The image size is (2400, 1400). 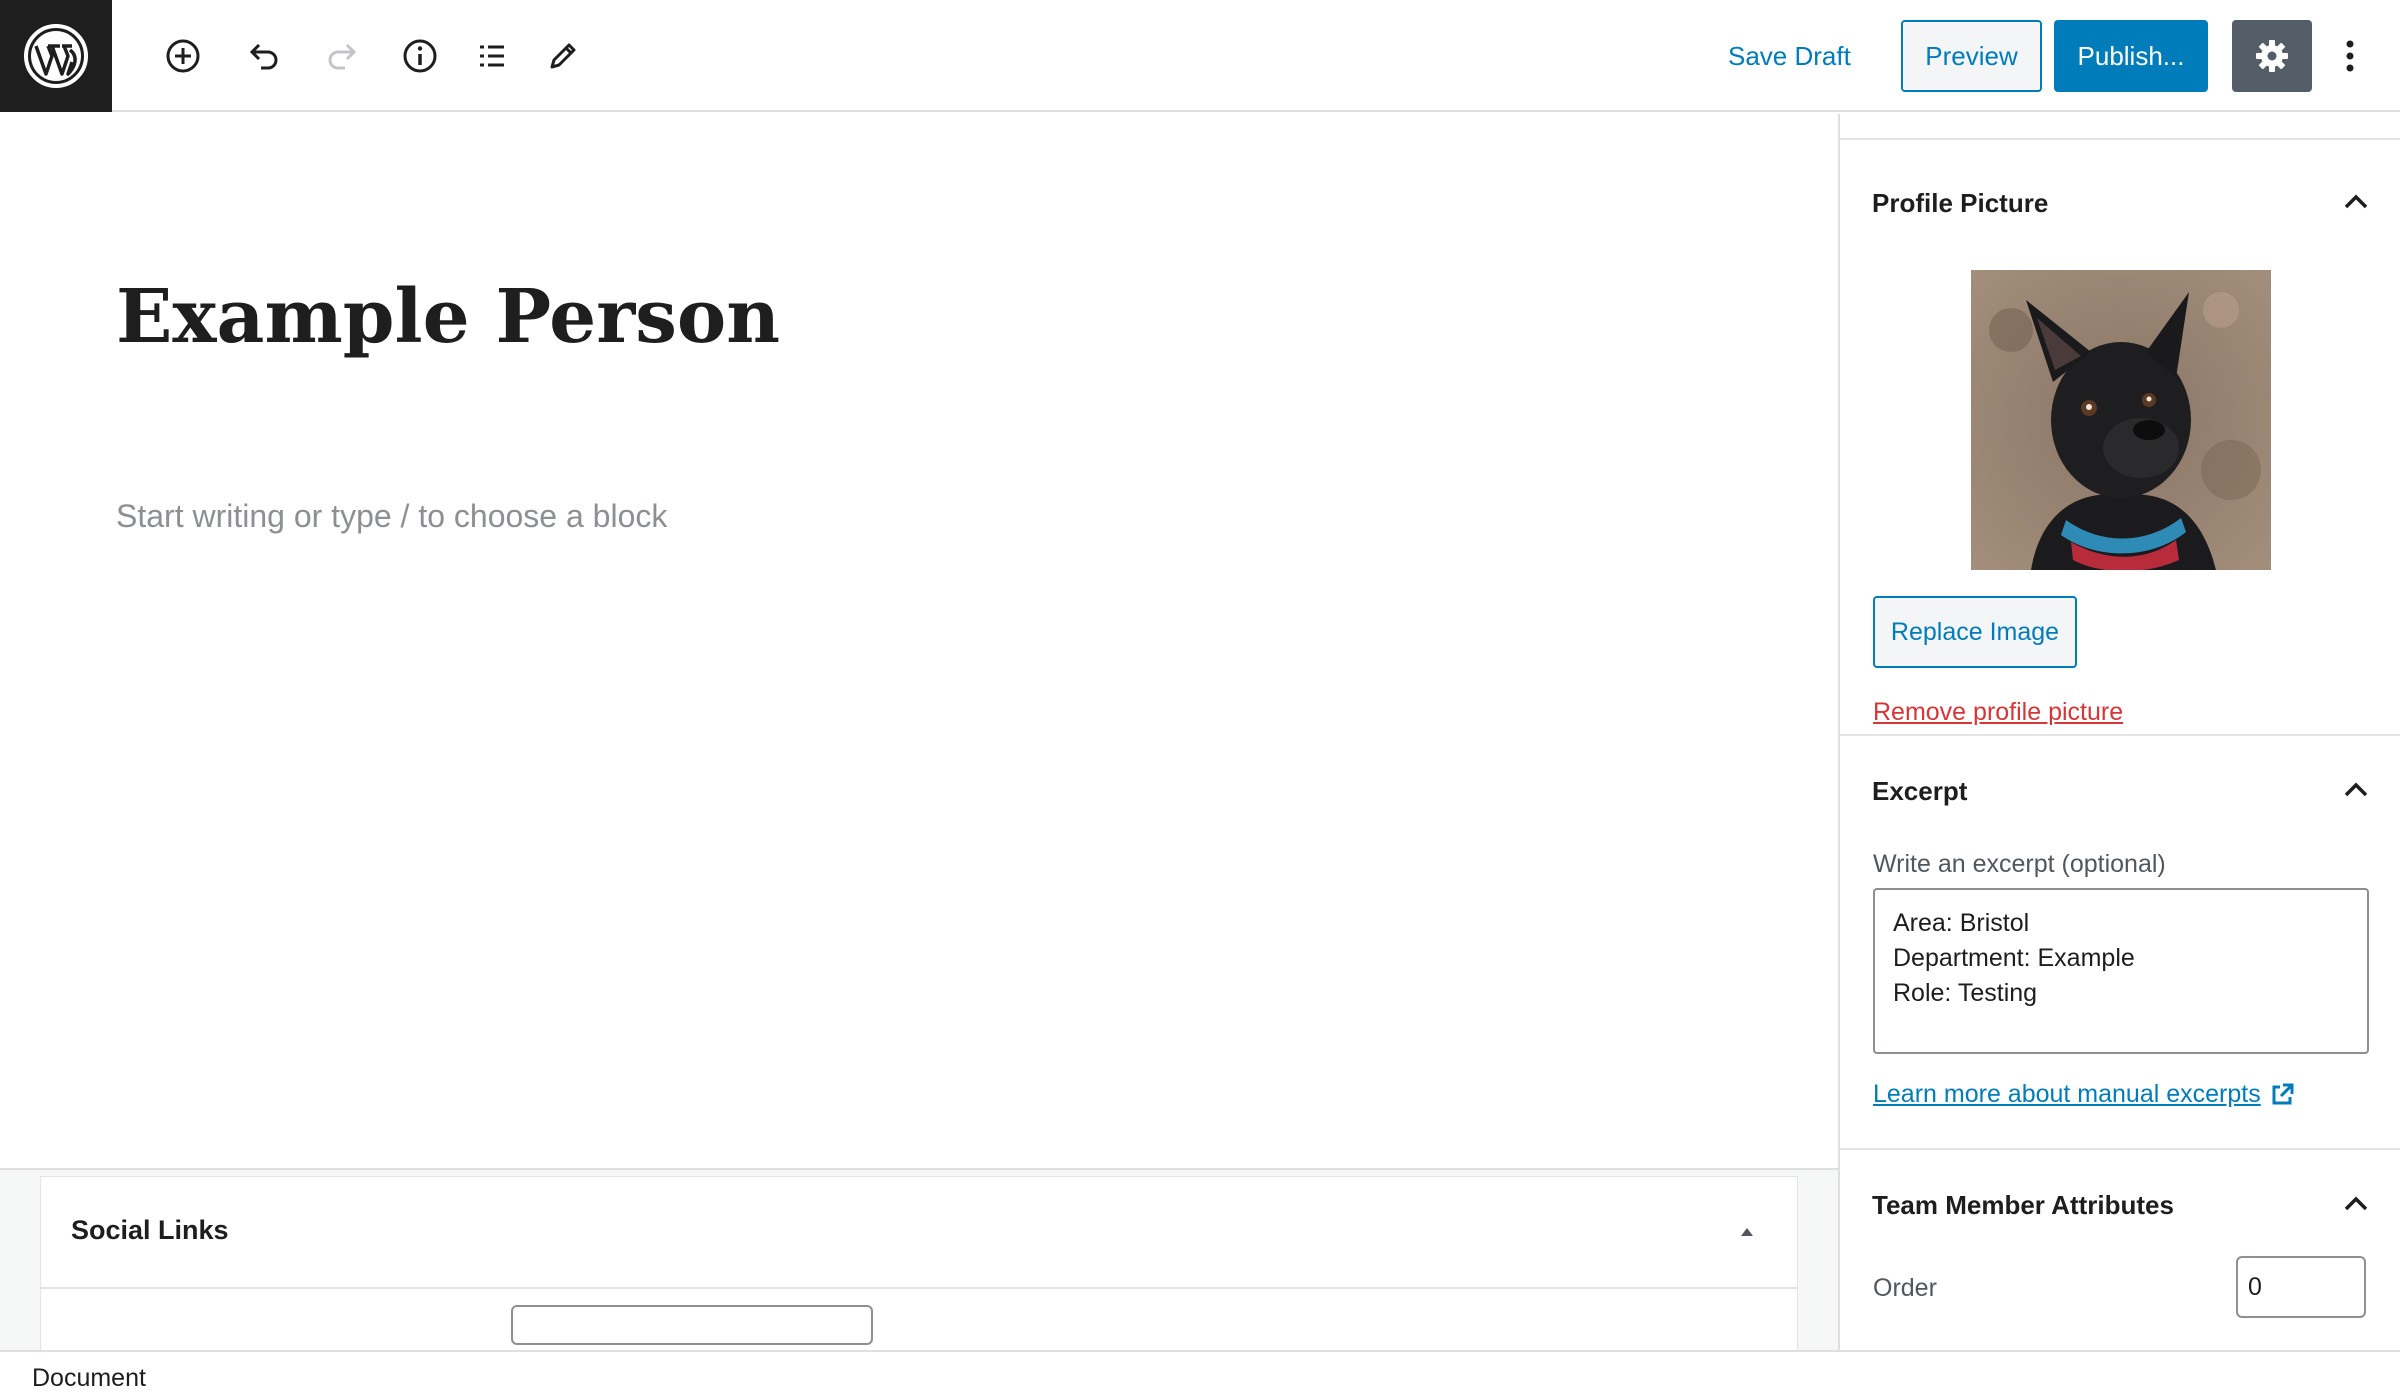 I want to click on undo-button, so click(x=263, y=56).